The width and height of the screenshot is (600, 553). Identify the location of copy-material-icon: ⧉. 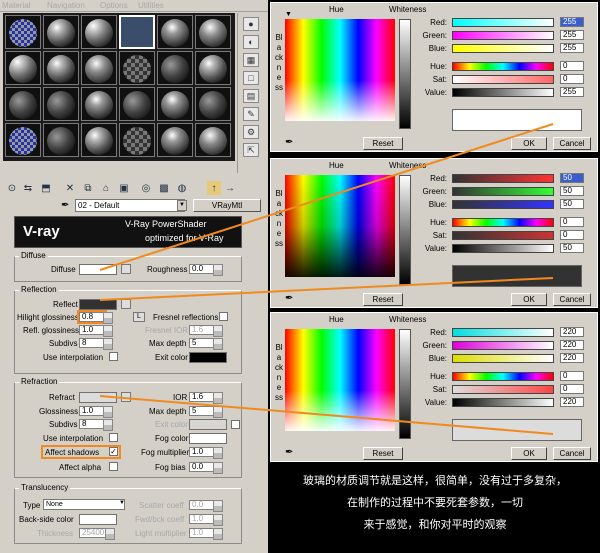
(88, 188).